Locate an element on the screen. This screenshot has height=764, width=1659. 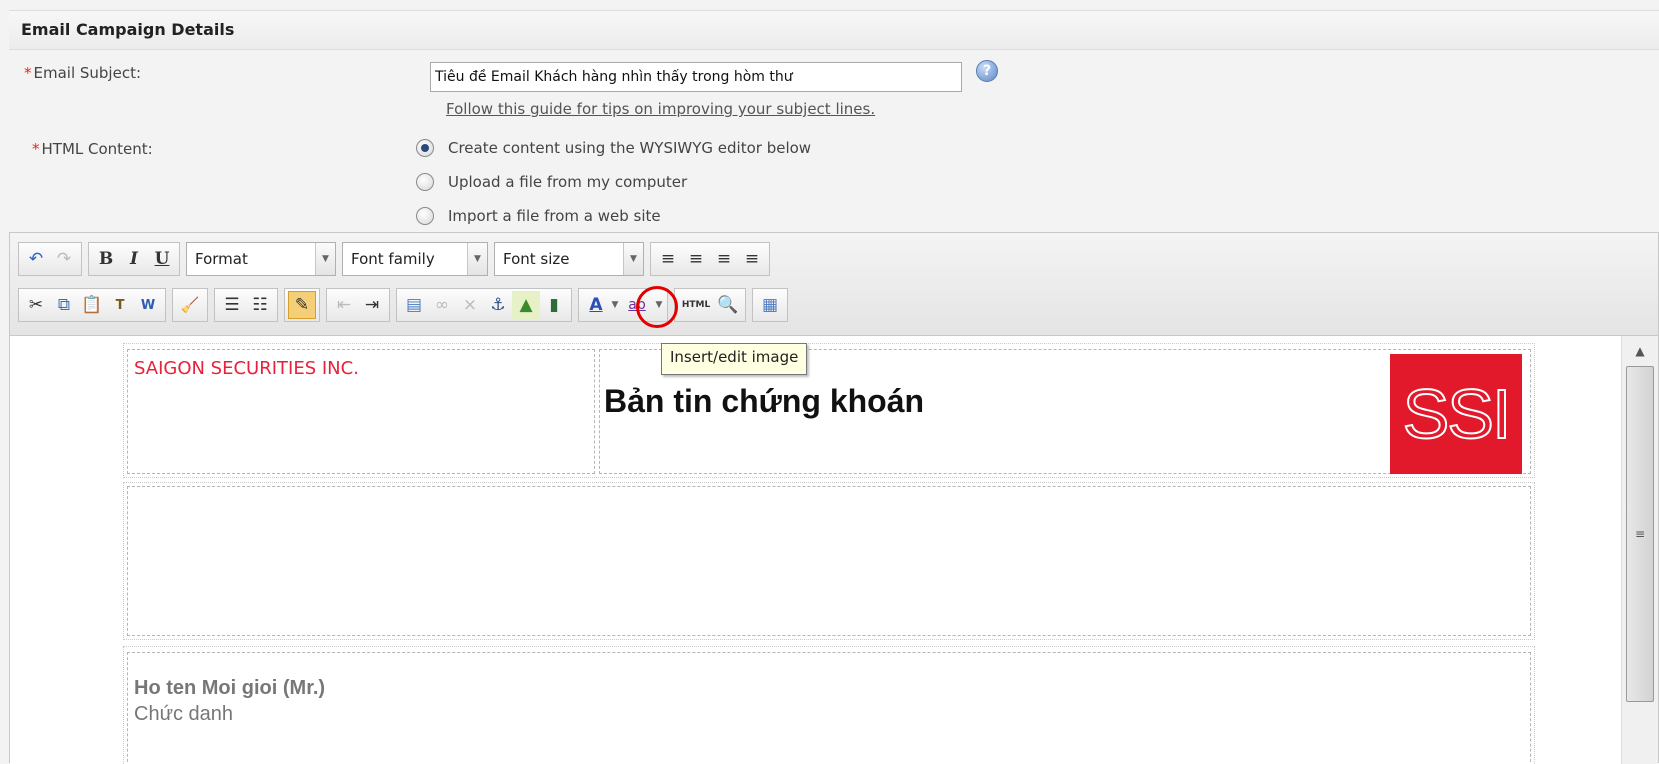
copy-icon: ⧉ is located at coordinates (64, 305).